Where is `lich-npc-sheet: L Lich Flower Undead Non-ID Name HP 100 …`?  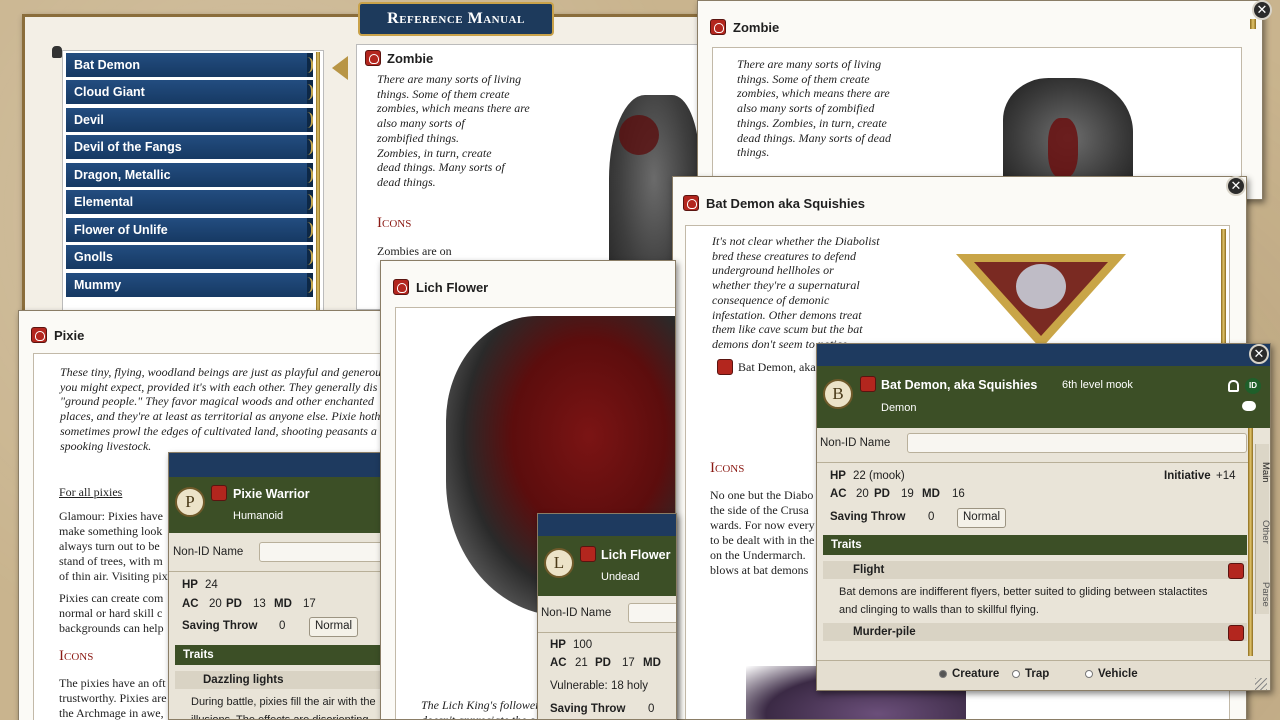 lich-npc-sheet: L Lich Flower Undead Non-ID Name HP 100 … is located at coordinates (607, 616).